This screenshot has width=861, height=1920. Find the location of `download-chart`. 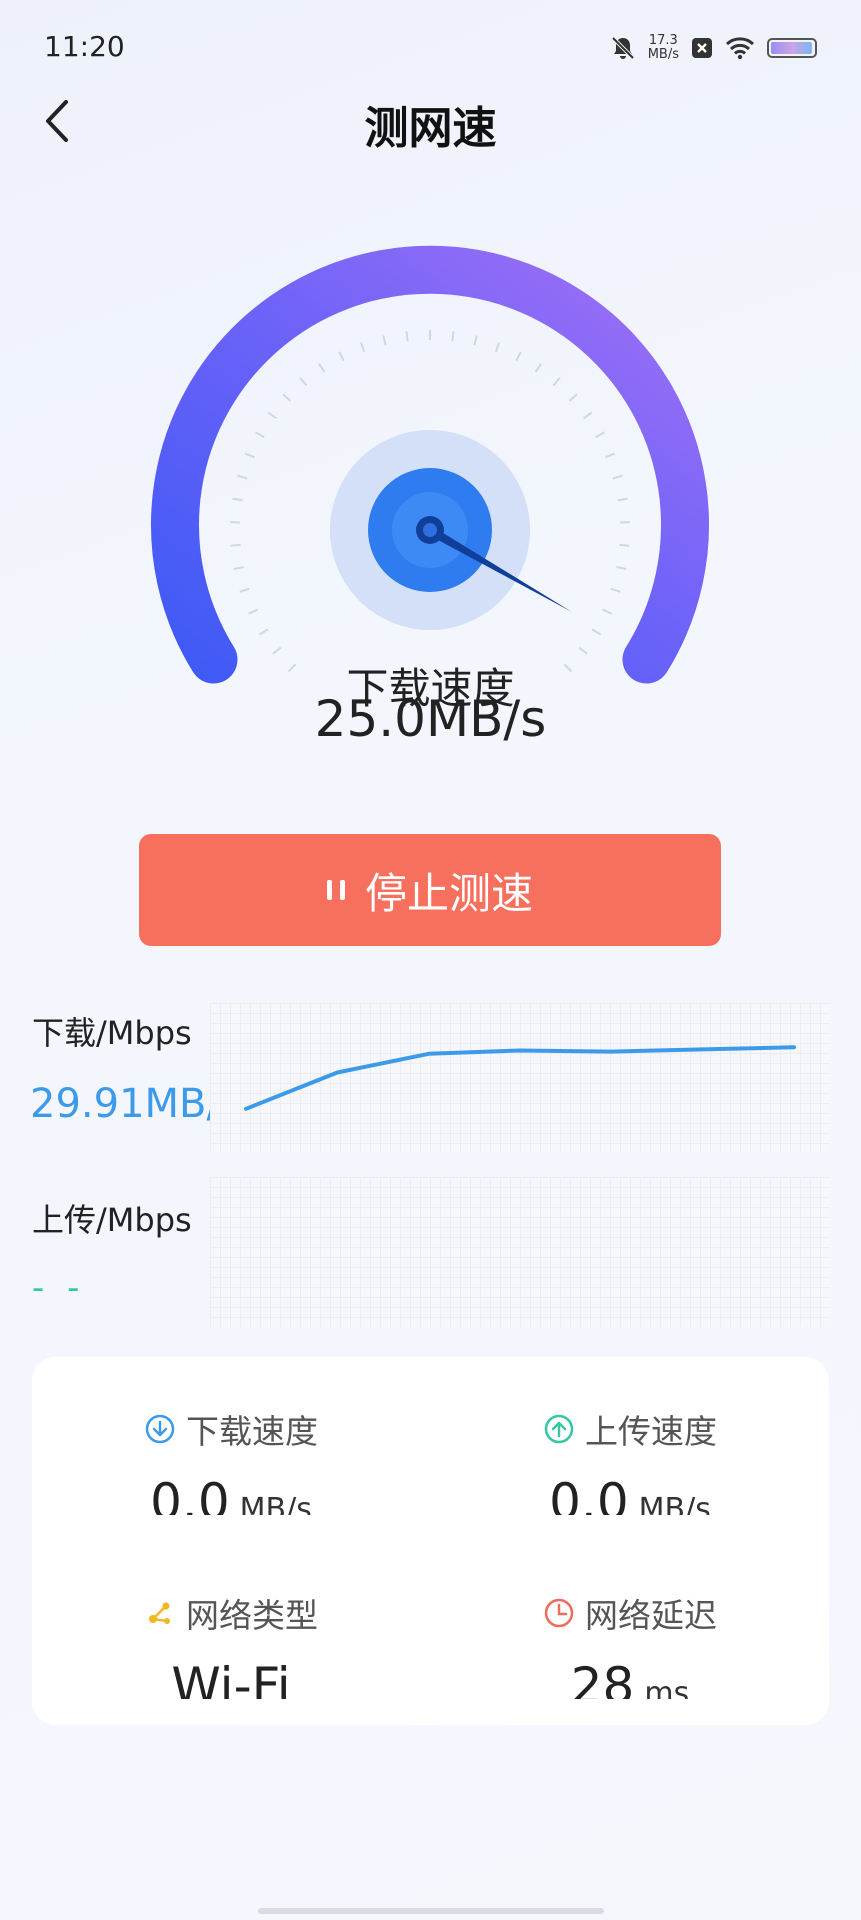

download-chart is located at coordinates (520, 1078).